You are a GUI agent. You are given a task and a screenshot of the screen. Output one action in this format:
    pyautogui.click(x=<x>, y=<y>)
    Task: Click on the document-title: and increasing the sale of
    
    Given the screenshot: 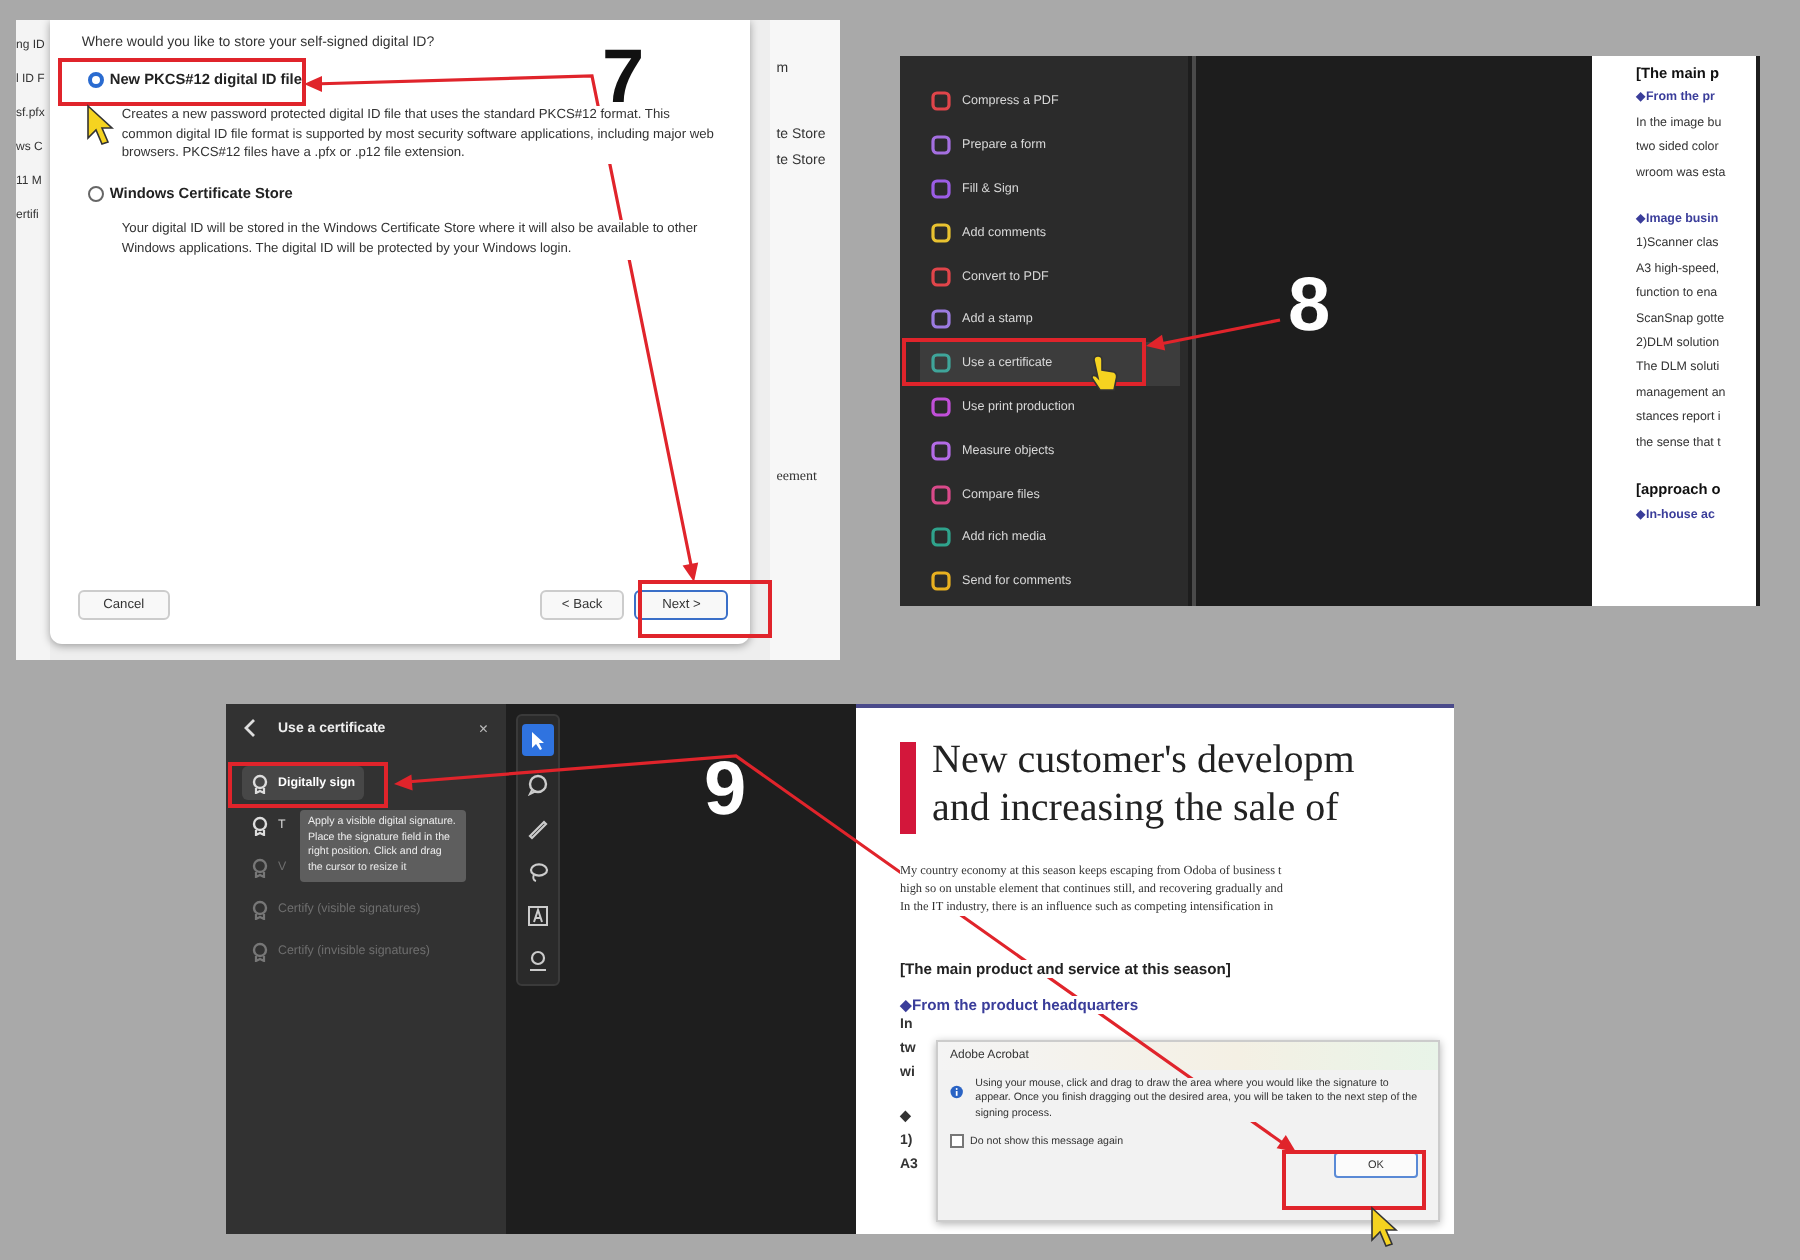 What is the action you would take?
    pyautogui.click(x=1136, y=808)
    